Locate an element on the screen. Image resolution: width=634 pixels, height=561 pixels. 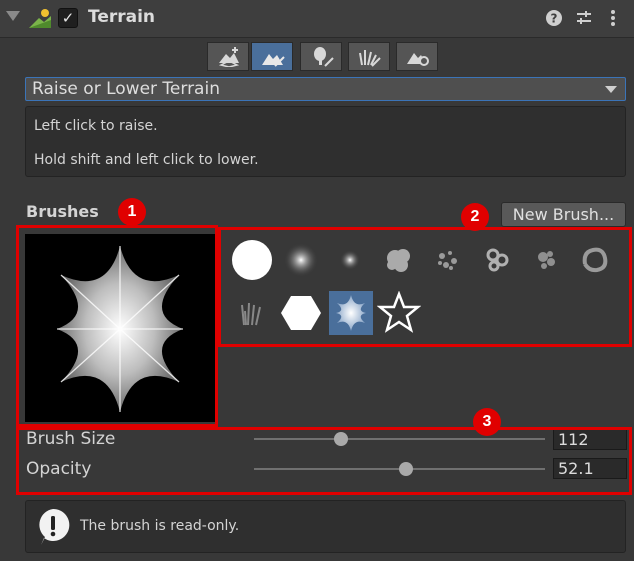
description-line-1: Left click to raise. is located at coordinates (96, 126).